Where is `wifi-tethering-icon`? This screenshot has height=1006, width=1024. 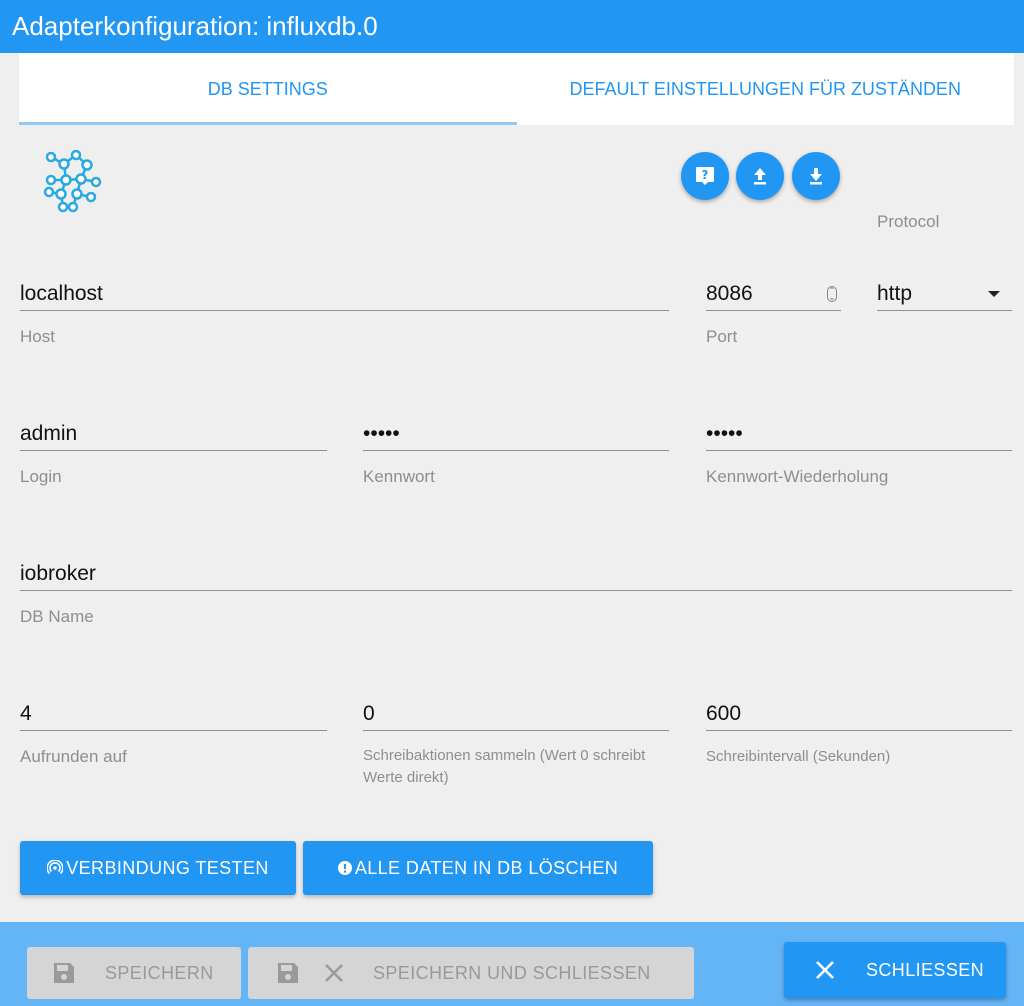
wifi-tethering-icon is located at coordinates (55, 867).